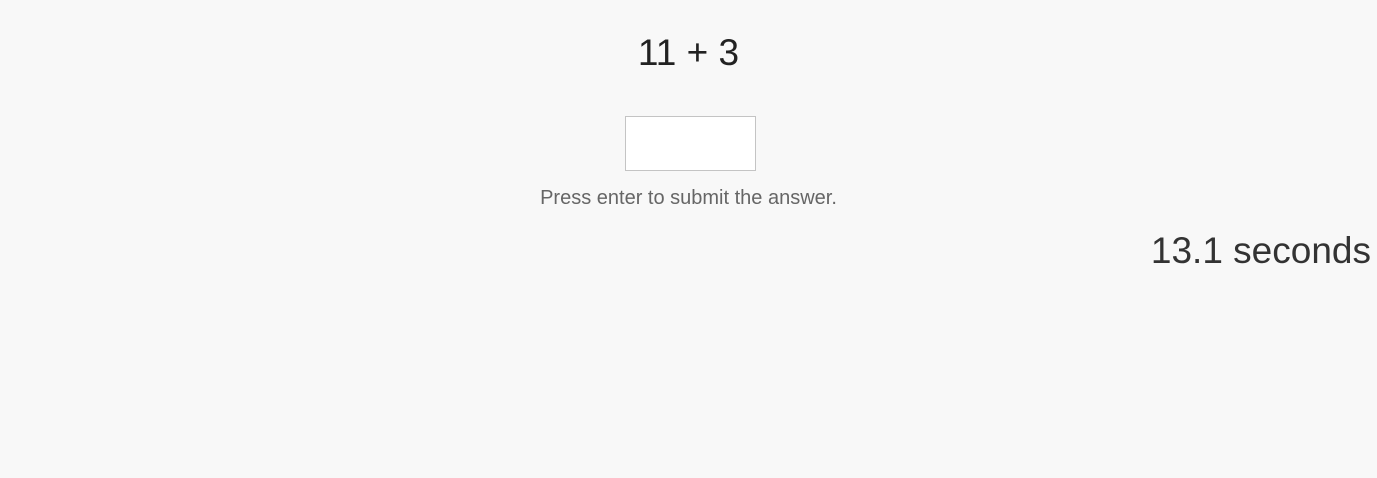  I want to click on answer-input, so click(690, 143).